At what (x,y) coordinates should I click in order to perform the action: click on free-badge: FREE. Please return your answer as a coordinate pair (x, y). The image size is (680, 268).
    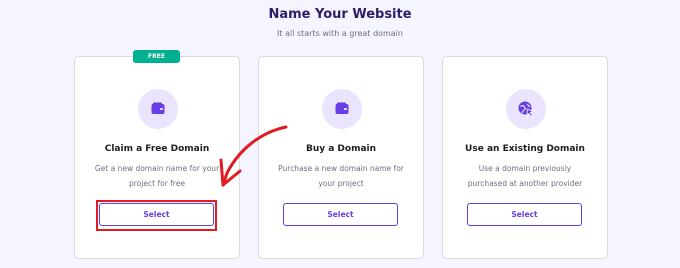
    Looking at the image, I should click on (156, 56).